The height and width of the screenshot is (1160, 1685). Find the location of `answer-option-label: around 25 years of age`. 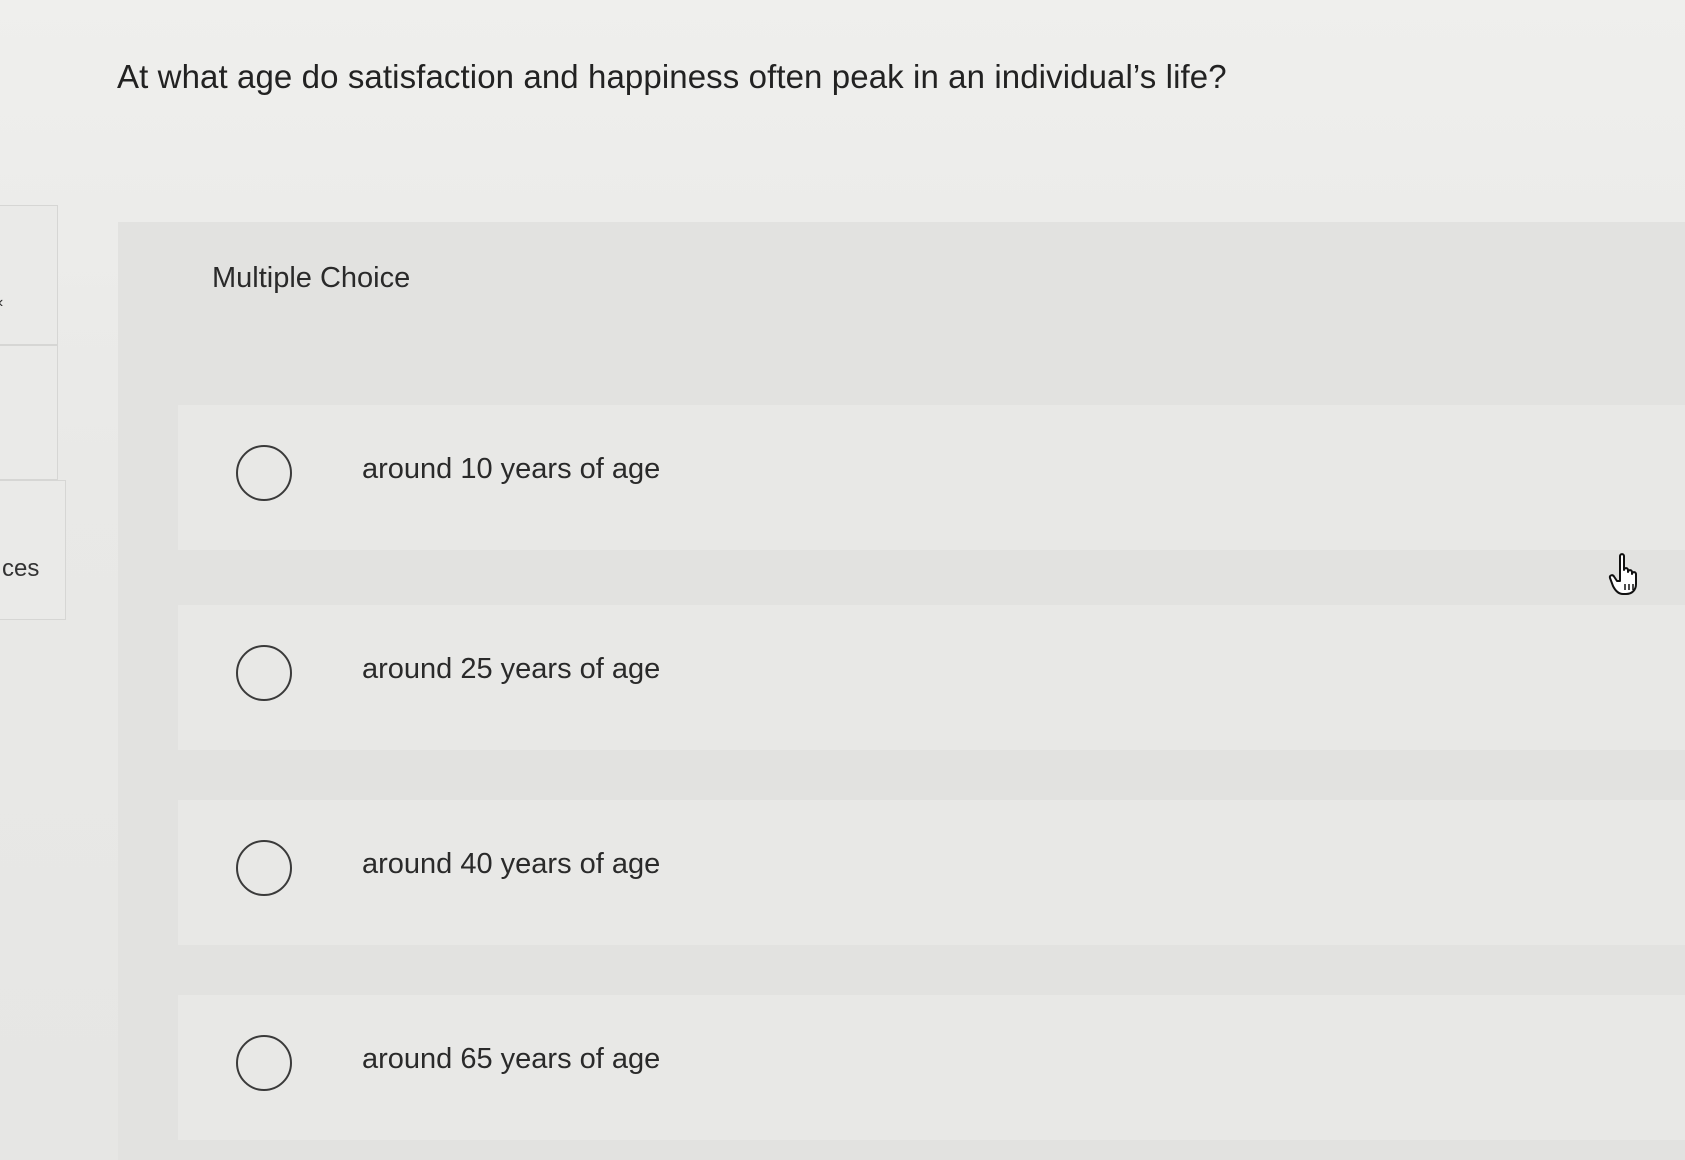

answer-option-label: around 25 years of age is located at coordinates (511, 669).